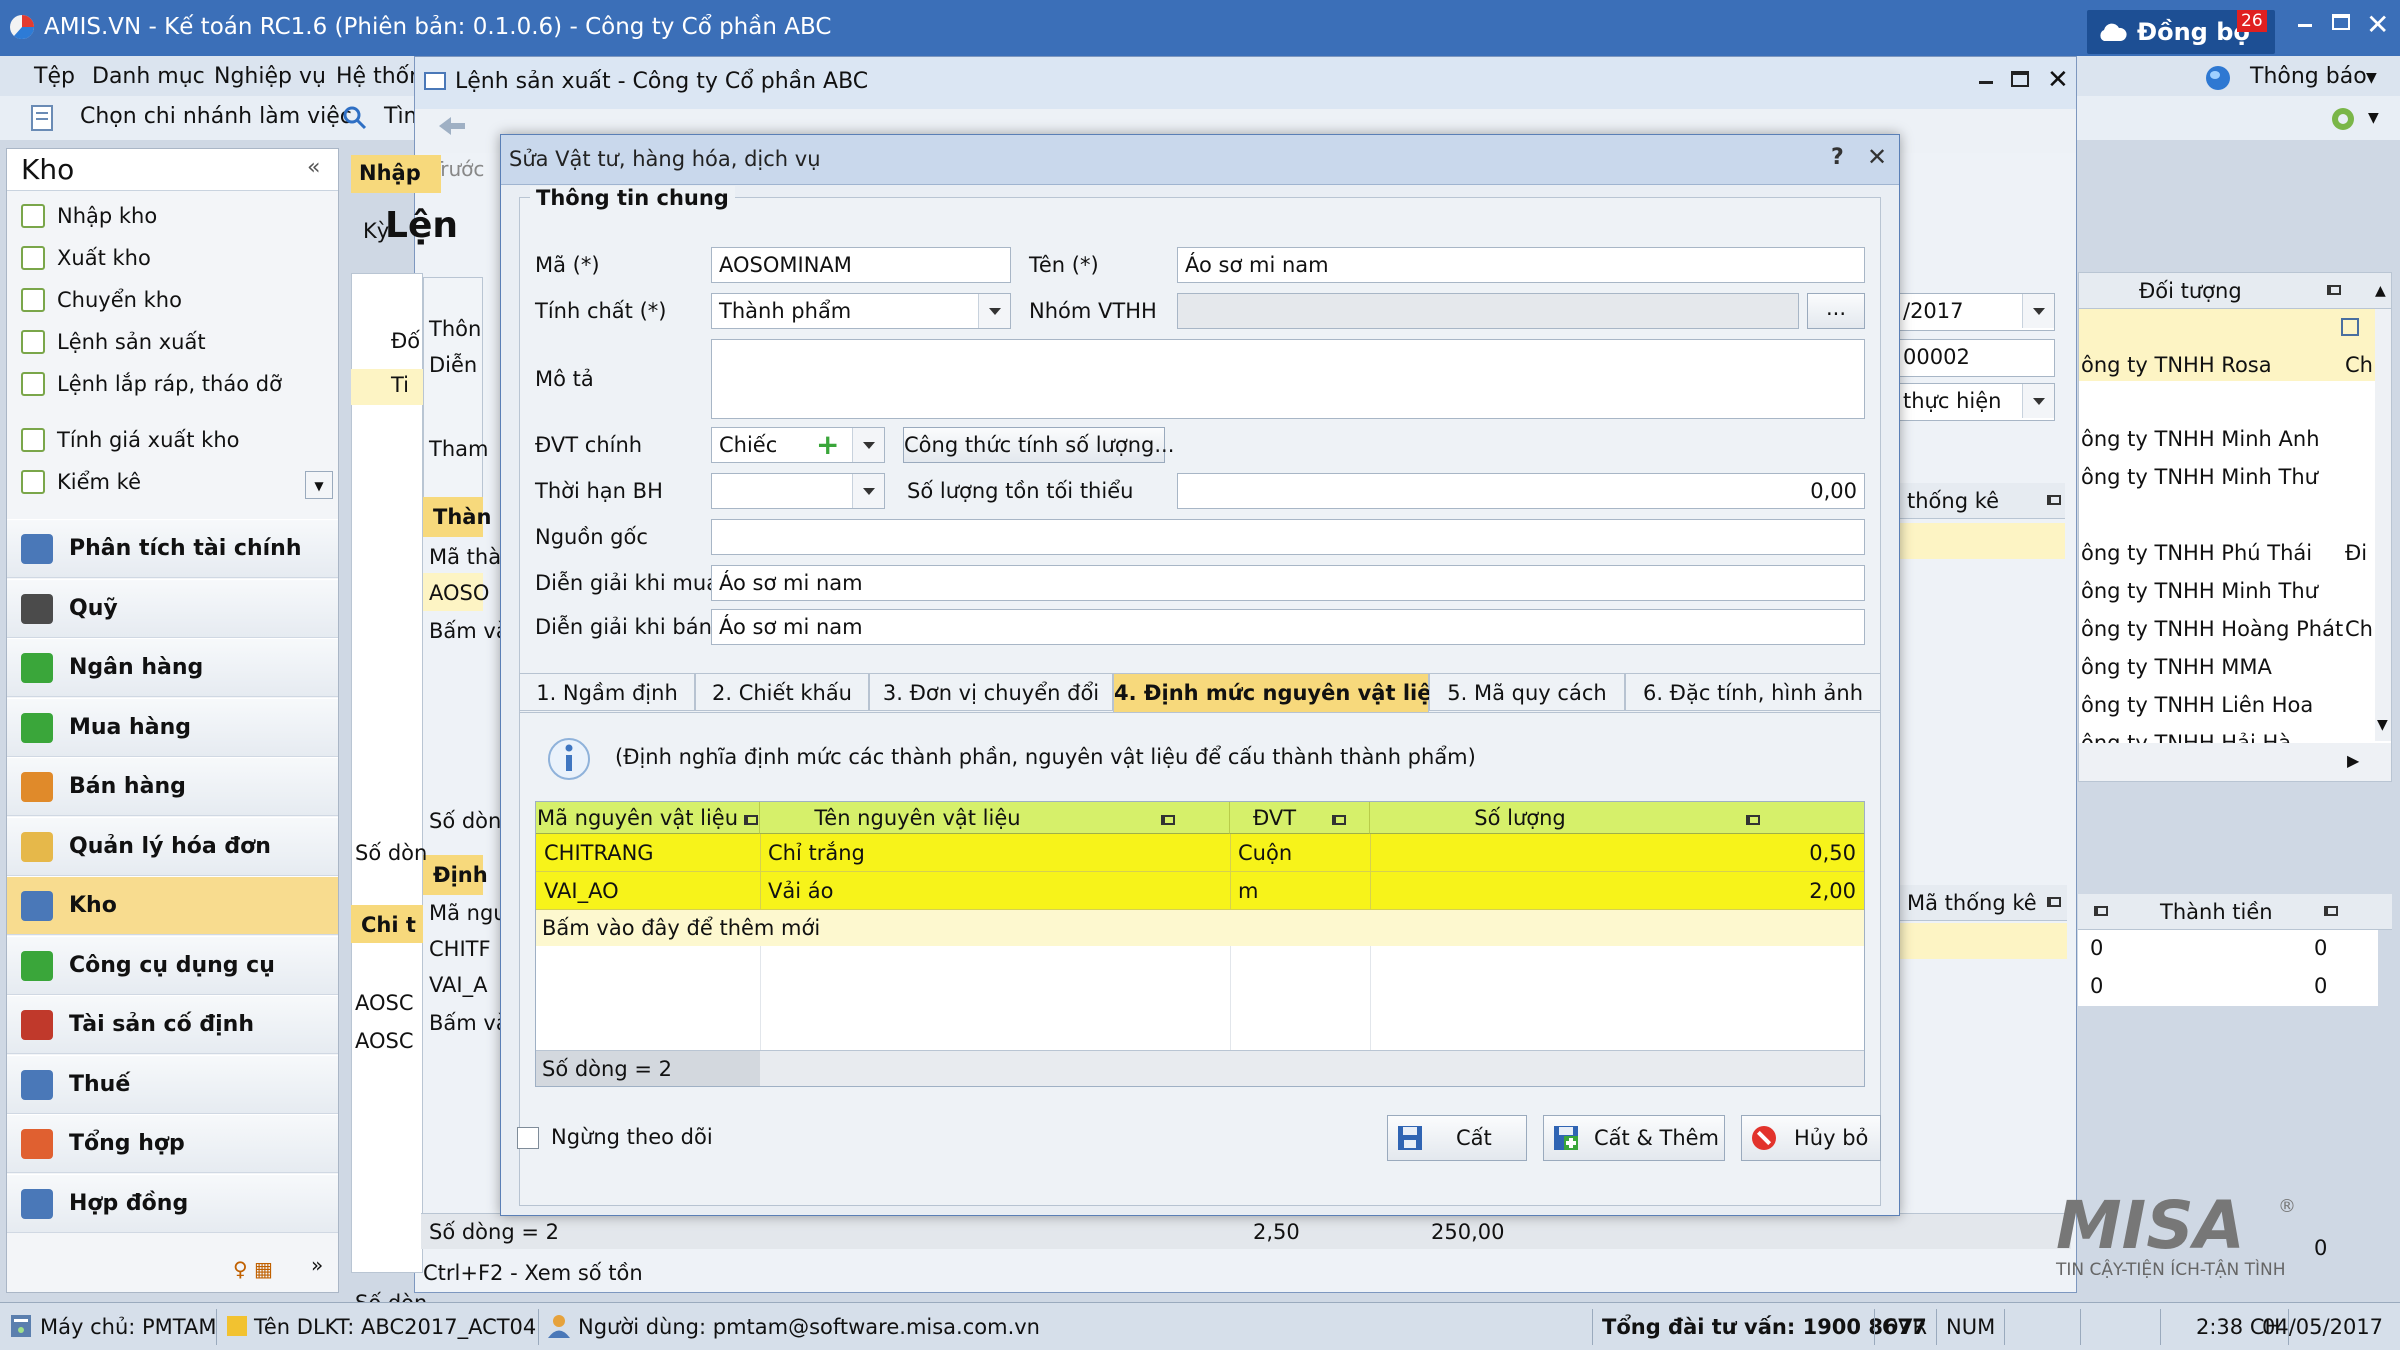 The height and width of the screenshot is (1350, 2400). I want to click on window-close-icon: ✕, so click(2058, 80).